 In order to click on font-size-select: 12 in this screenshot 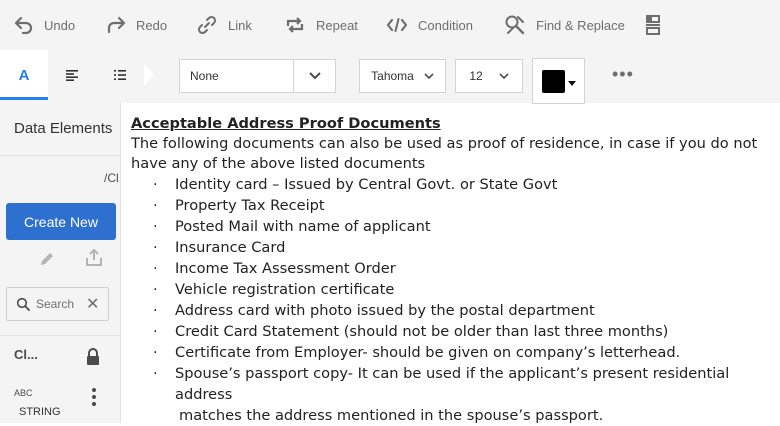, I will do `click(489, 76)`.